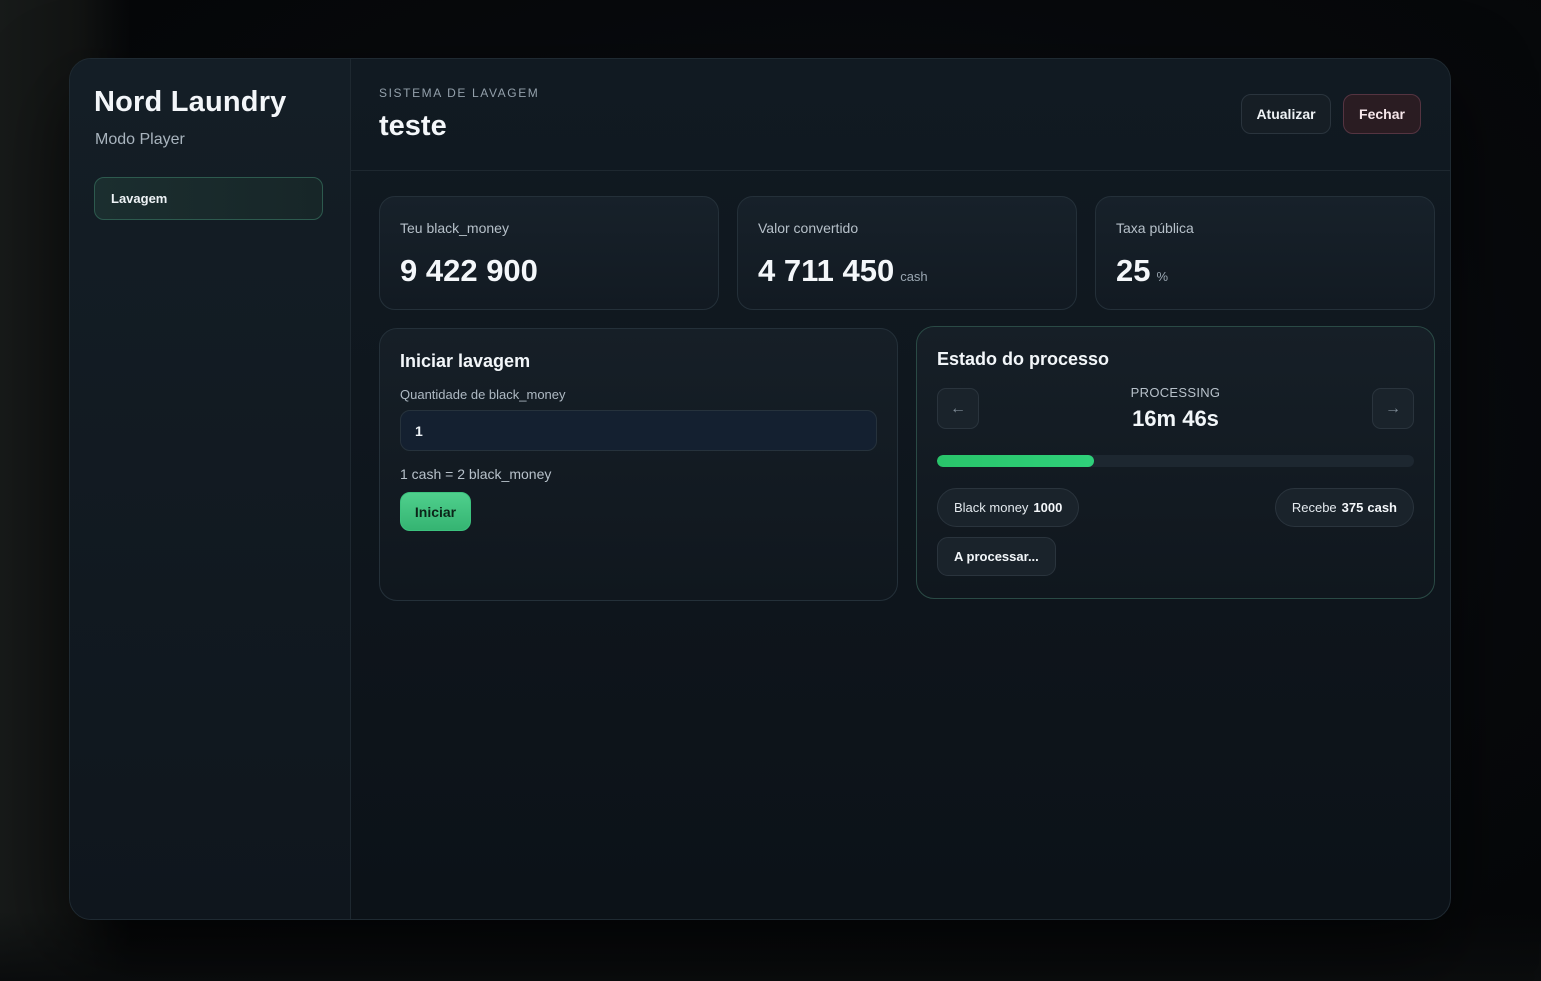  I want to click on panel-title: Estado do processo, so click(1023, 359).